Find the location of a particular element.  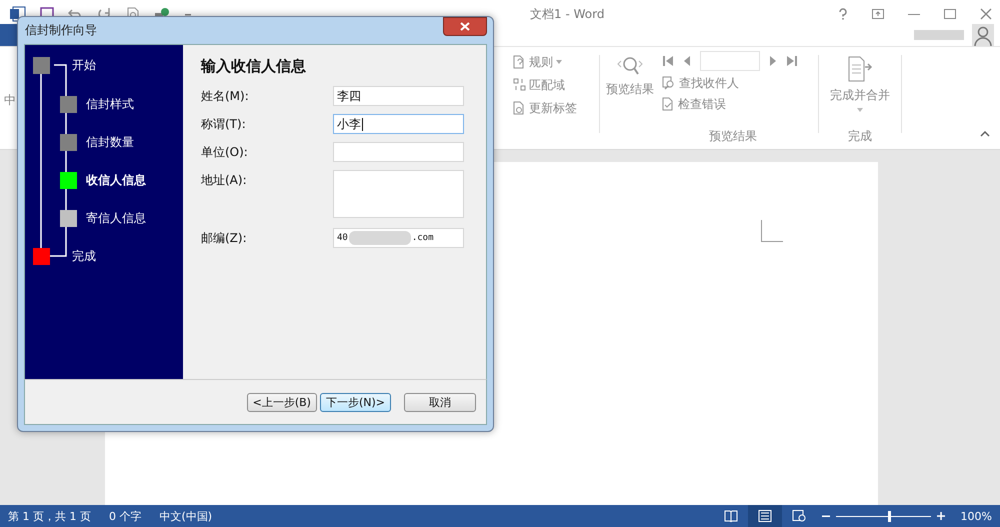

ribbon-label: 中 is located at coordinates (10, 100).